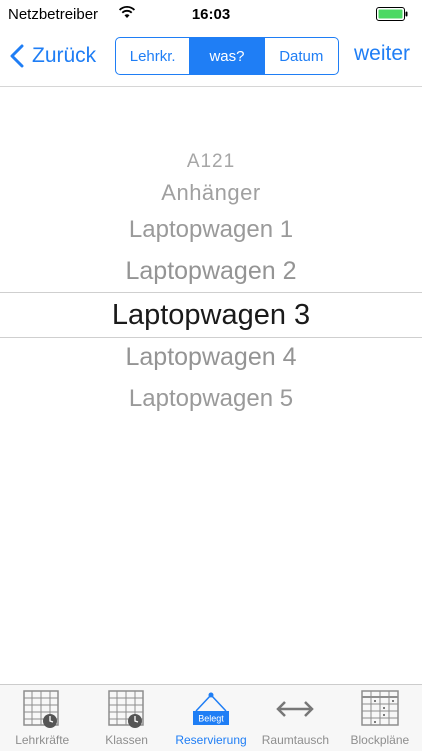 This screenshot has width=422, height=751. I want to click on status-bar: Netzbetreiber 16:03, so click(211, 15).